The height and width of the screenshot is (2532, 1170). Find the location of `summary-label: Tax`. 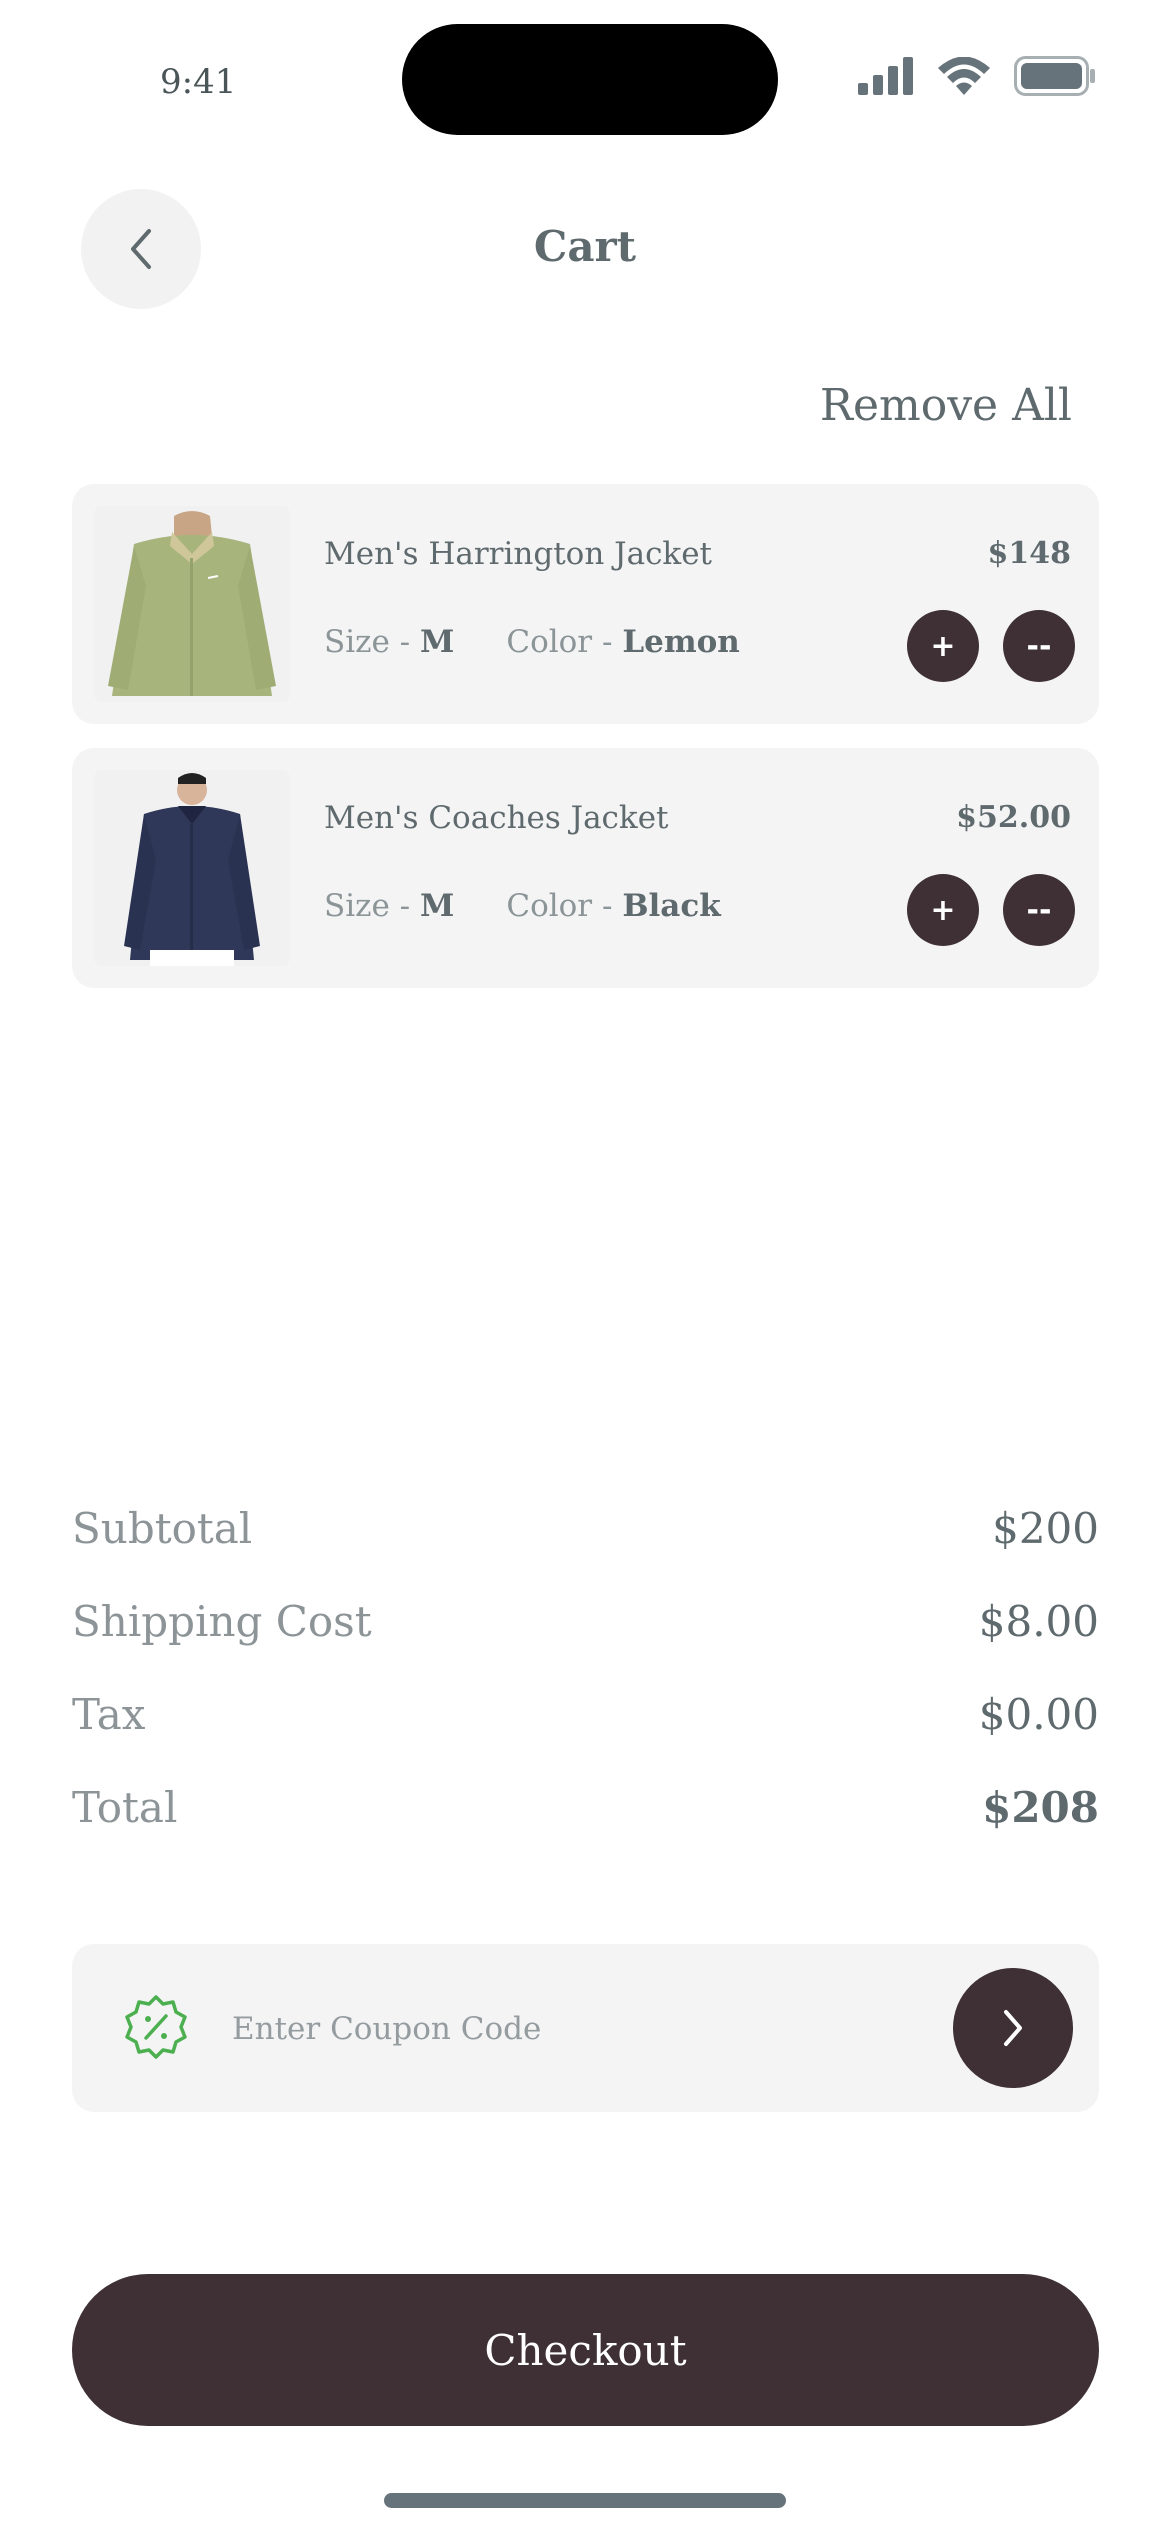

summary-label: Tax is located at coordinates (109, 1714).